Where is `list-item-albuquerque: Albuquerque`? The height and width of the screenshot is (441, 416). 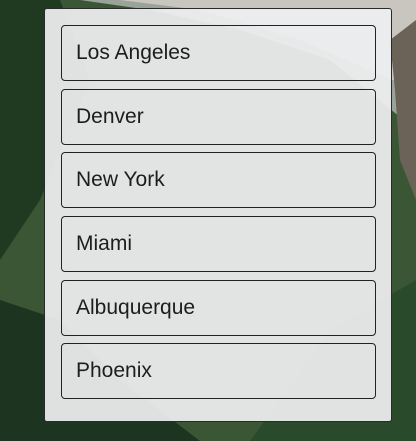
list-item-albuquerque: Albuquerque is located at coordinates (218, 308).